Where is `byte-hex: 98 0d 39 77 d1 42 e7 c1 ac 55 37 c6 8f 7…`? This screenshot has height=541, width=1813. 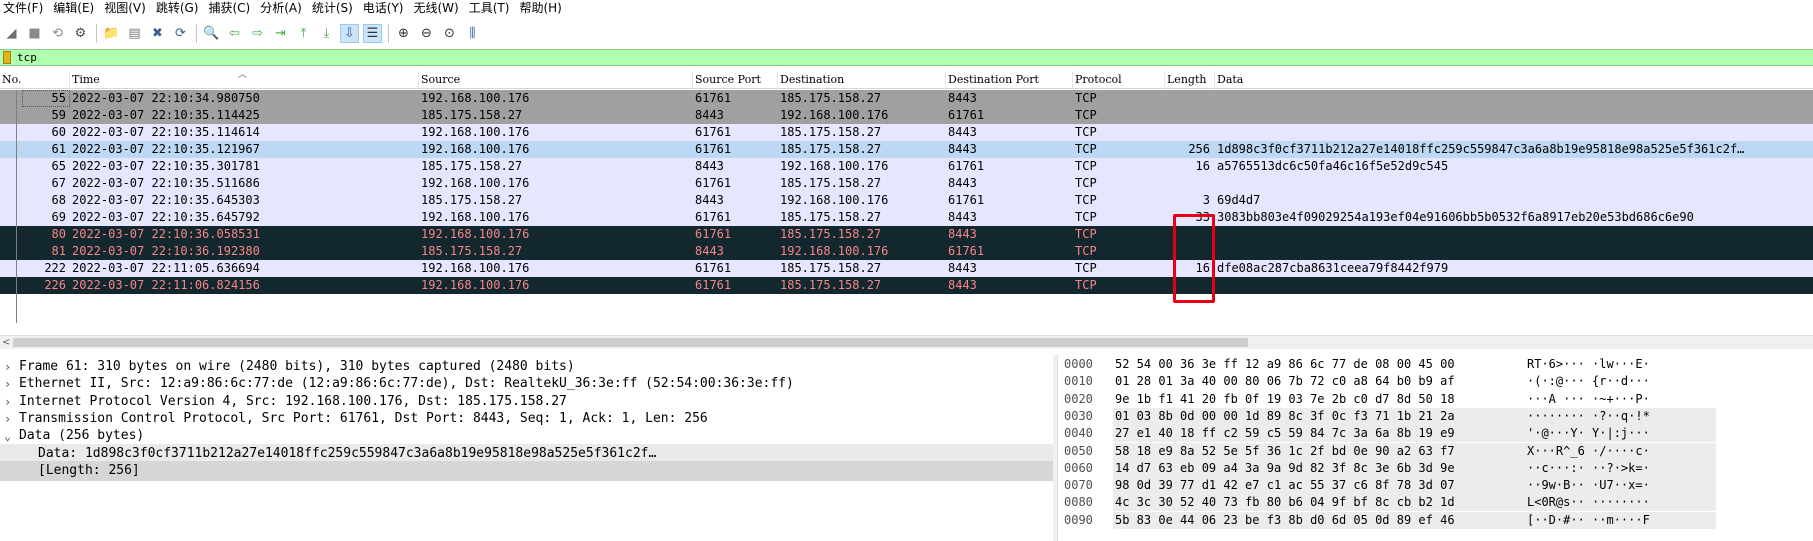 byte-hex: 98 0d 39 77 d1 42 e7 c1 ac 55 37 c6 8f 7… is located at coordinates (1318, 486).